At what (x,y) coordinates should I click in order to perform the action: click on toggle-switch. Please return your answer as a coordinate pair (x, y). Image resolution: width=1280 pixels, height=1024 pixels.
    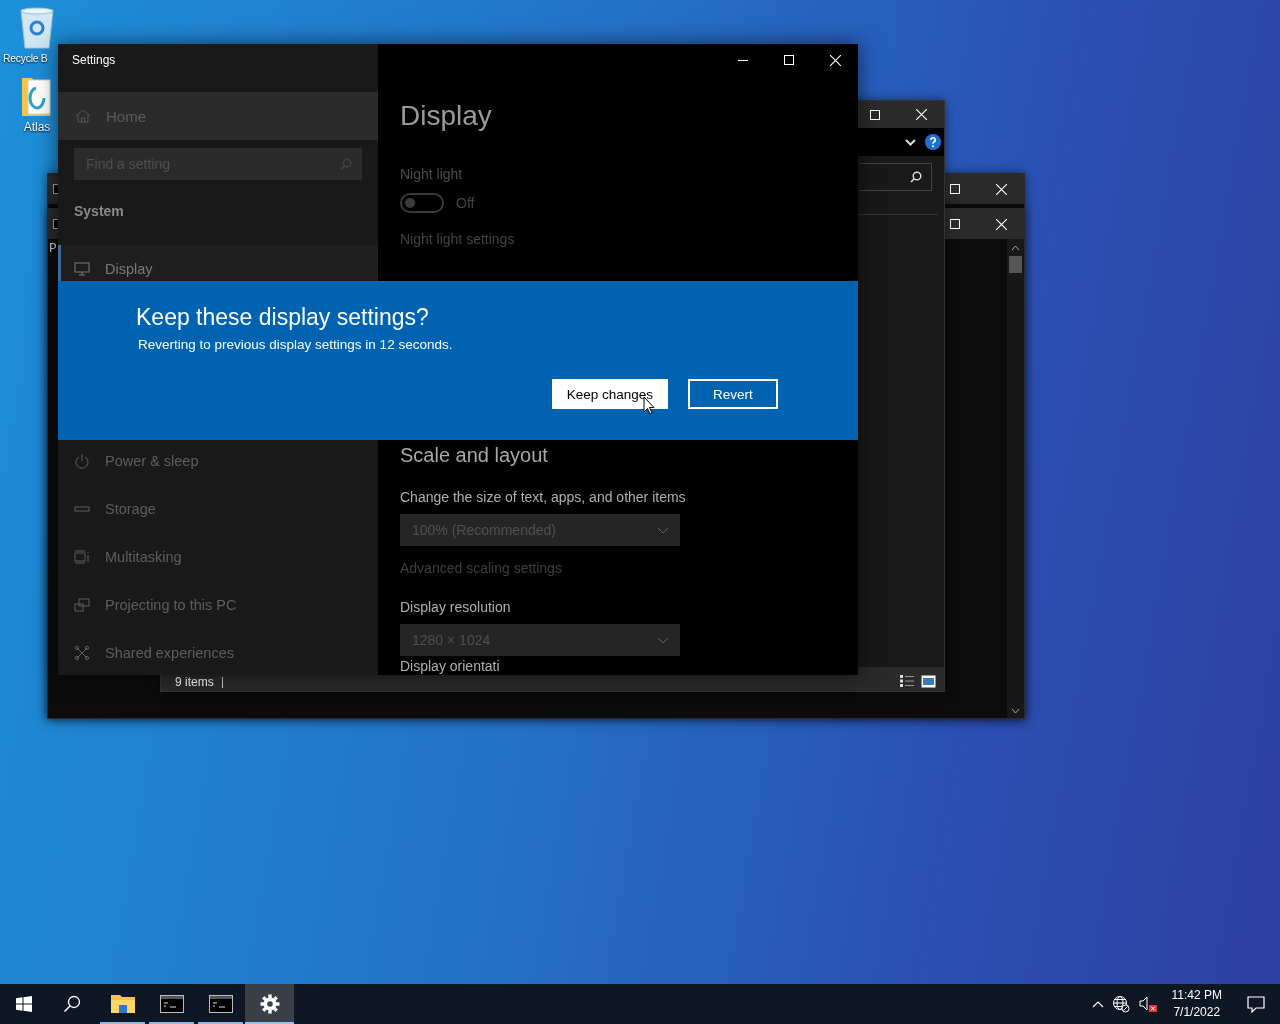
    Looking at the image, I should click on (422, 203).